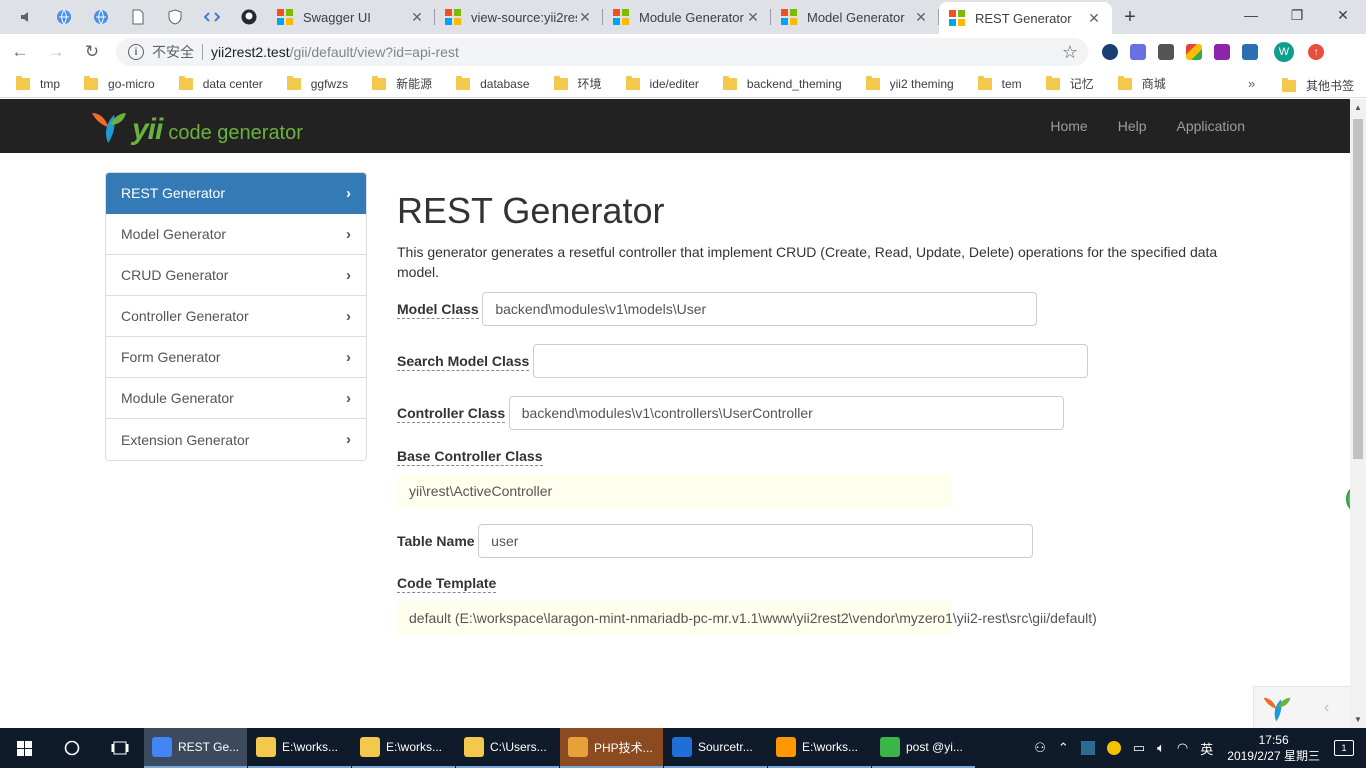 The image size is (1366, 768). I want to click on close-window-button: ✕, so click(1343, 15).